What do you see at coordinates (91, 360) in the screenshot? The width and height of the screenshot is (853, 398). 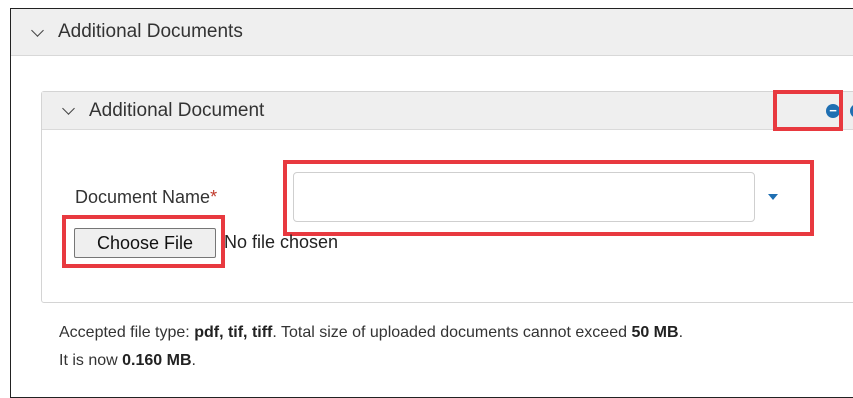 I see `now-prefix: It is now` at bounding box center [91, 360].